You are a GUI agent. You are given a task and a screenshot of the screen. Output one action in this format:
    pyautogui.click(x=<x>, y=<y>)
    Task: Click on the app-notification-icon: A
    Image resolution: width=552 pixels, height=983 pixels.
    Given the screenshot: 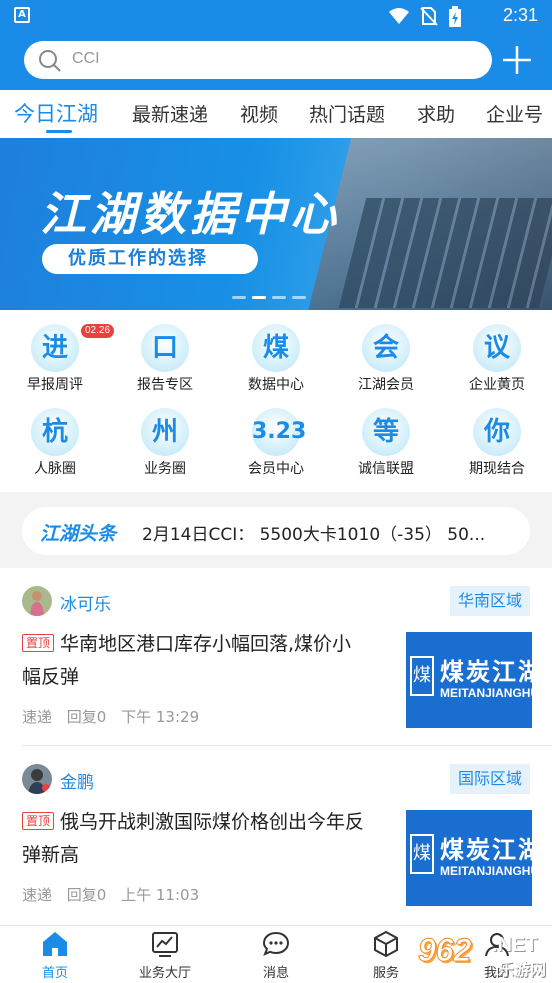 What is the action you would take?
    pyautogui.click(x=22, y=15)
    